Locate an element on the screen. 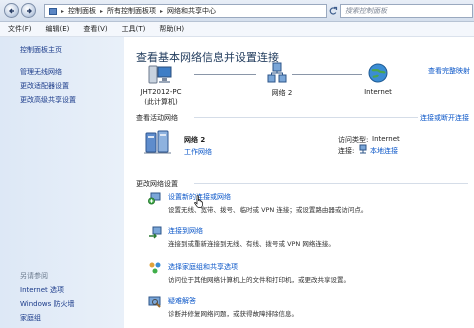 The width and height of the screenshot is (474, 328). address-bar: ▸ 控制面板 ▸ 所有控制面板项 ▸ 网络和共享中心 搜索控制面板 is located at coordinates (237, 11).